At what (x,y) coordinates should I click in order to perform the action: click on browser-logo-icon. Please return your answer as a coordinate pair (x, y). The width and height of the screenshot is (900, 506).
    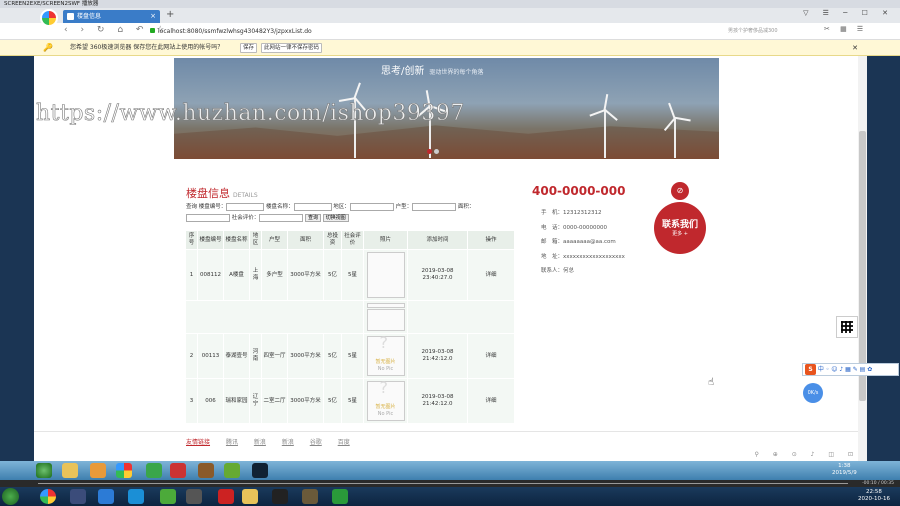
    Looking at the image, I should click on (49, 18).